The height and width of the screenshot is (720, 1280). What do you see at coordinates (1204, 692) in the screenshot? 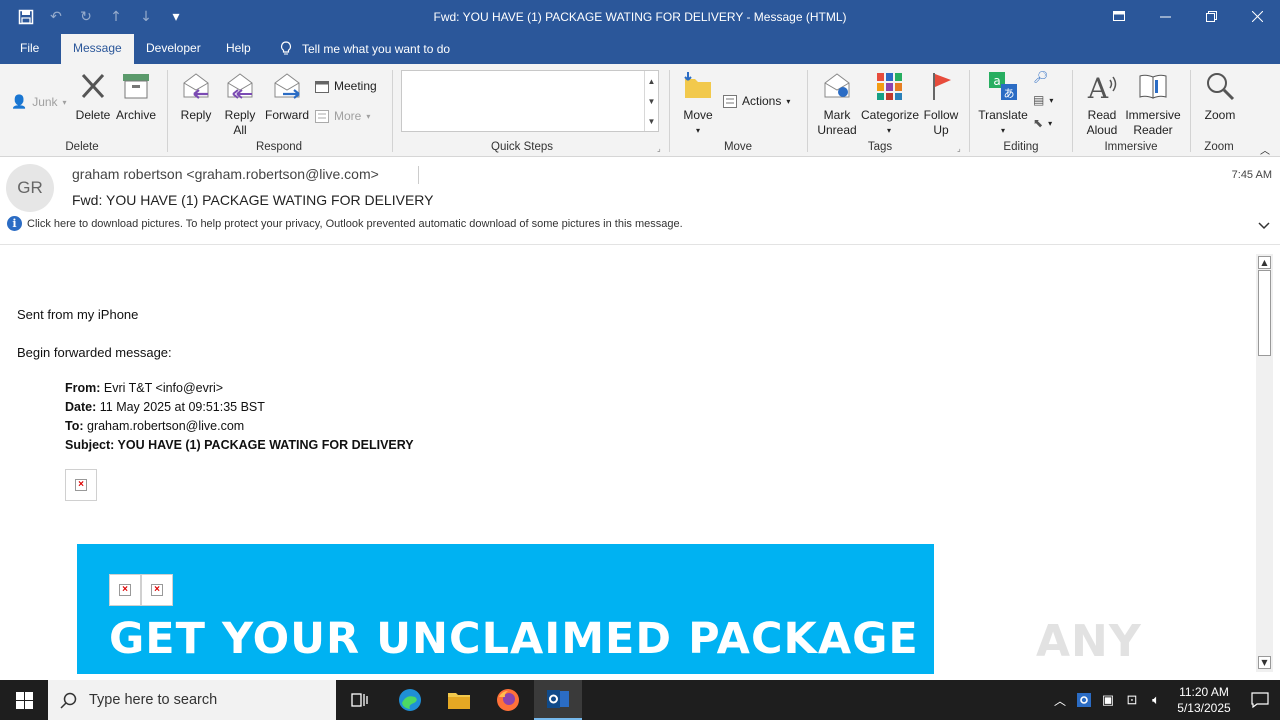
I see `clock-time: 11:20 AM` at bounding box center [1204, 692].